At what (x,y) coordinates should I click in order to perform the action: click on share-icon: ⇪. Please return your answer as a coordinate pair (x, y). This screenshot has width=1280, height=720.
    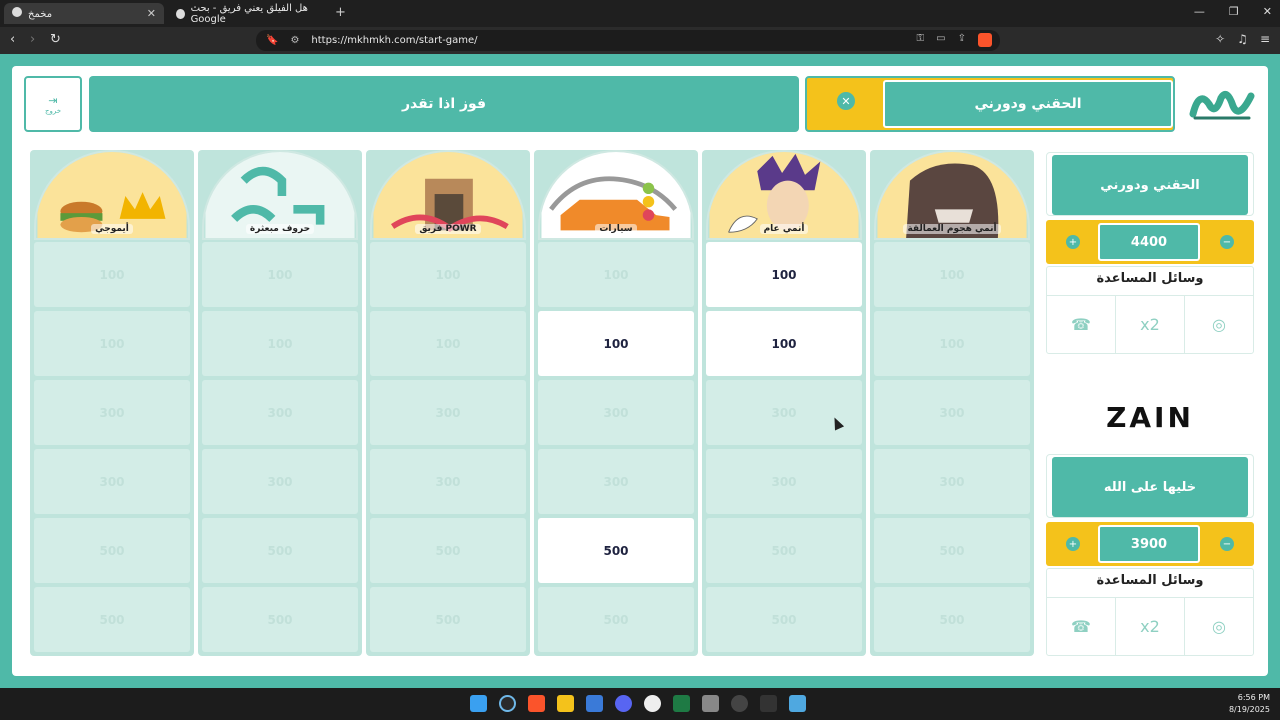
    Looking at the image, I should click on (962, 40).